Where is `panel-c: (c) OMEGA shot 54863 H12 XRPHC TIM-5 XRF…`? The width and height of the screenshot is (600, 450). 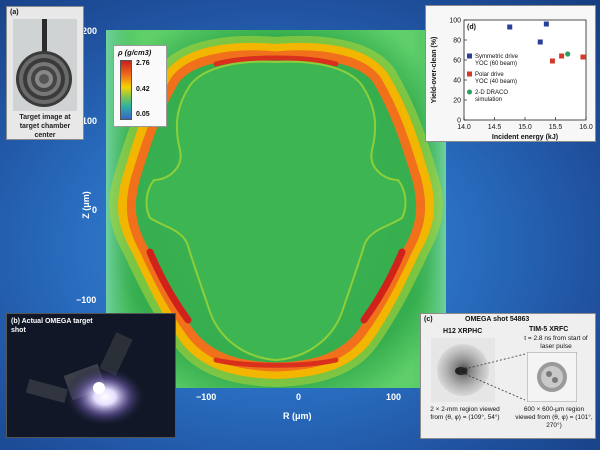
panel-c: (c) OMEGA shot 54863 H12 XRPHC TIM-5 XRF… is located at coordinates (508, 376).